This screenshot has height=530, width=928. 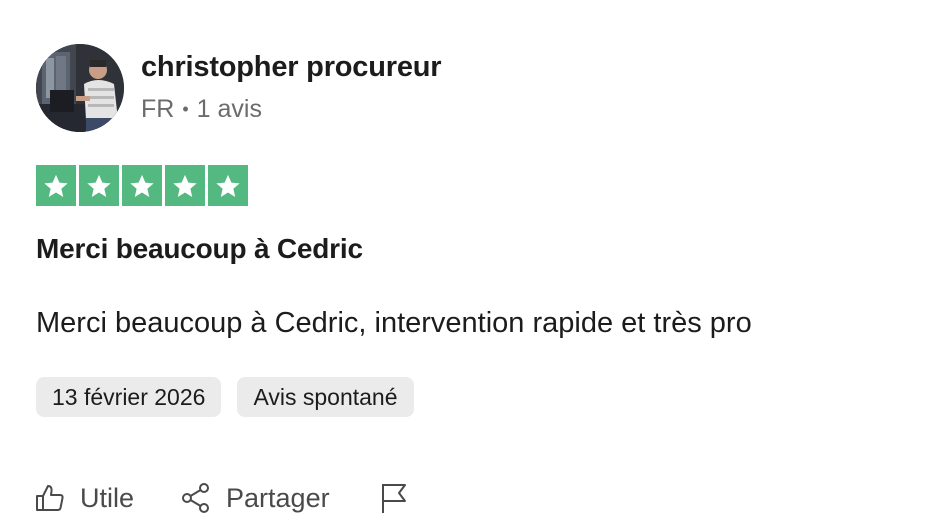 I want to click on flag-icon, so click(x=393, y=498).